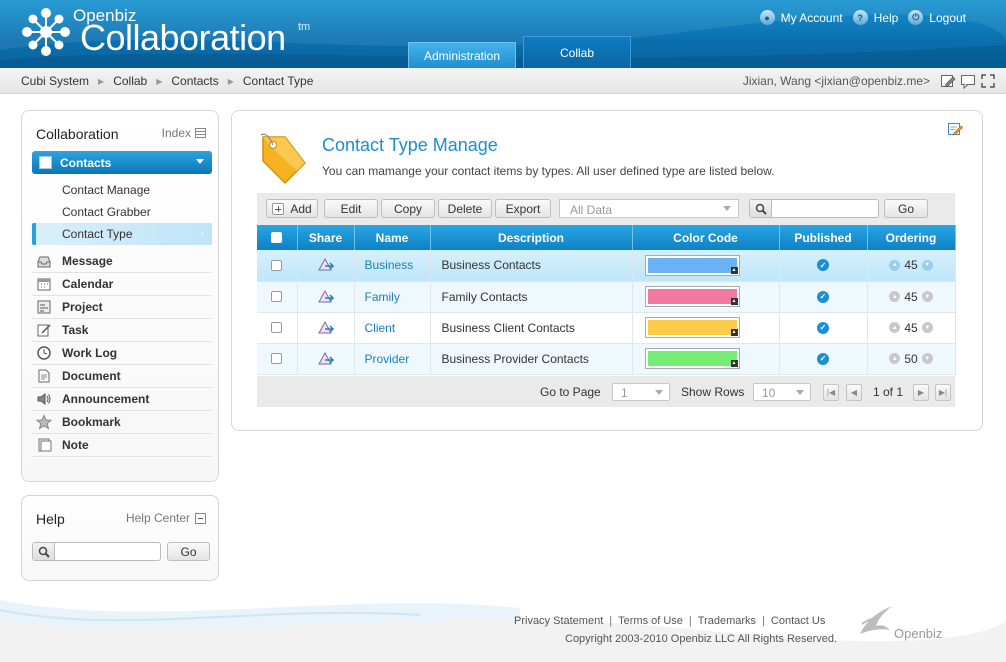 The image size is (1006, 662). I want to click on type-name-link: Business, so click(384, 265).